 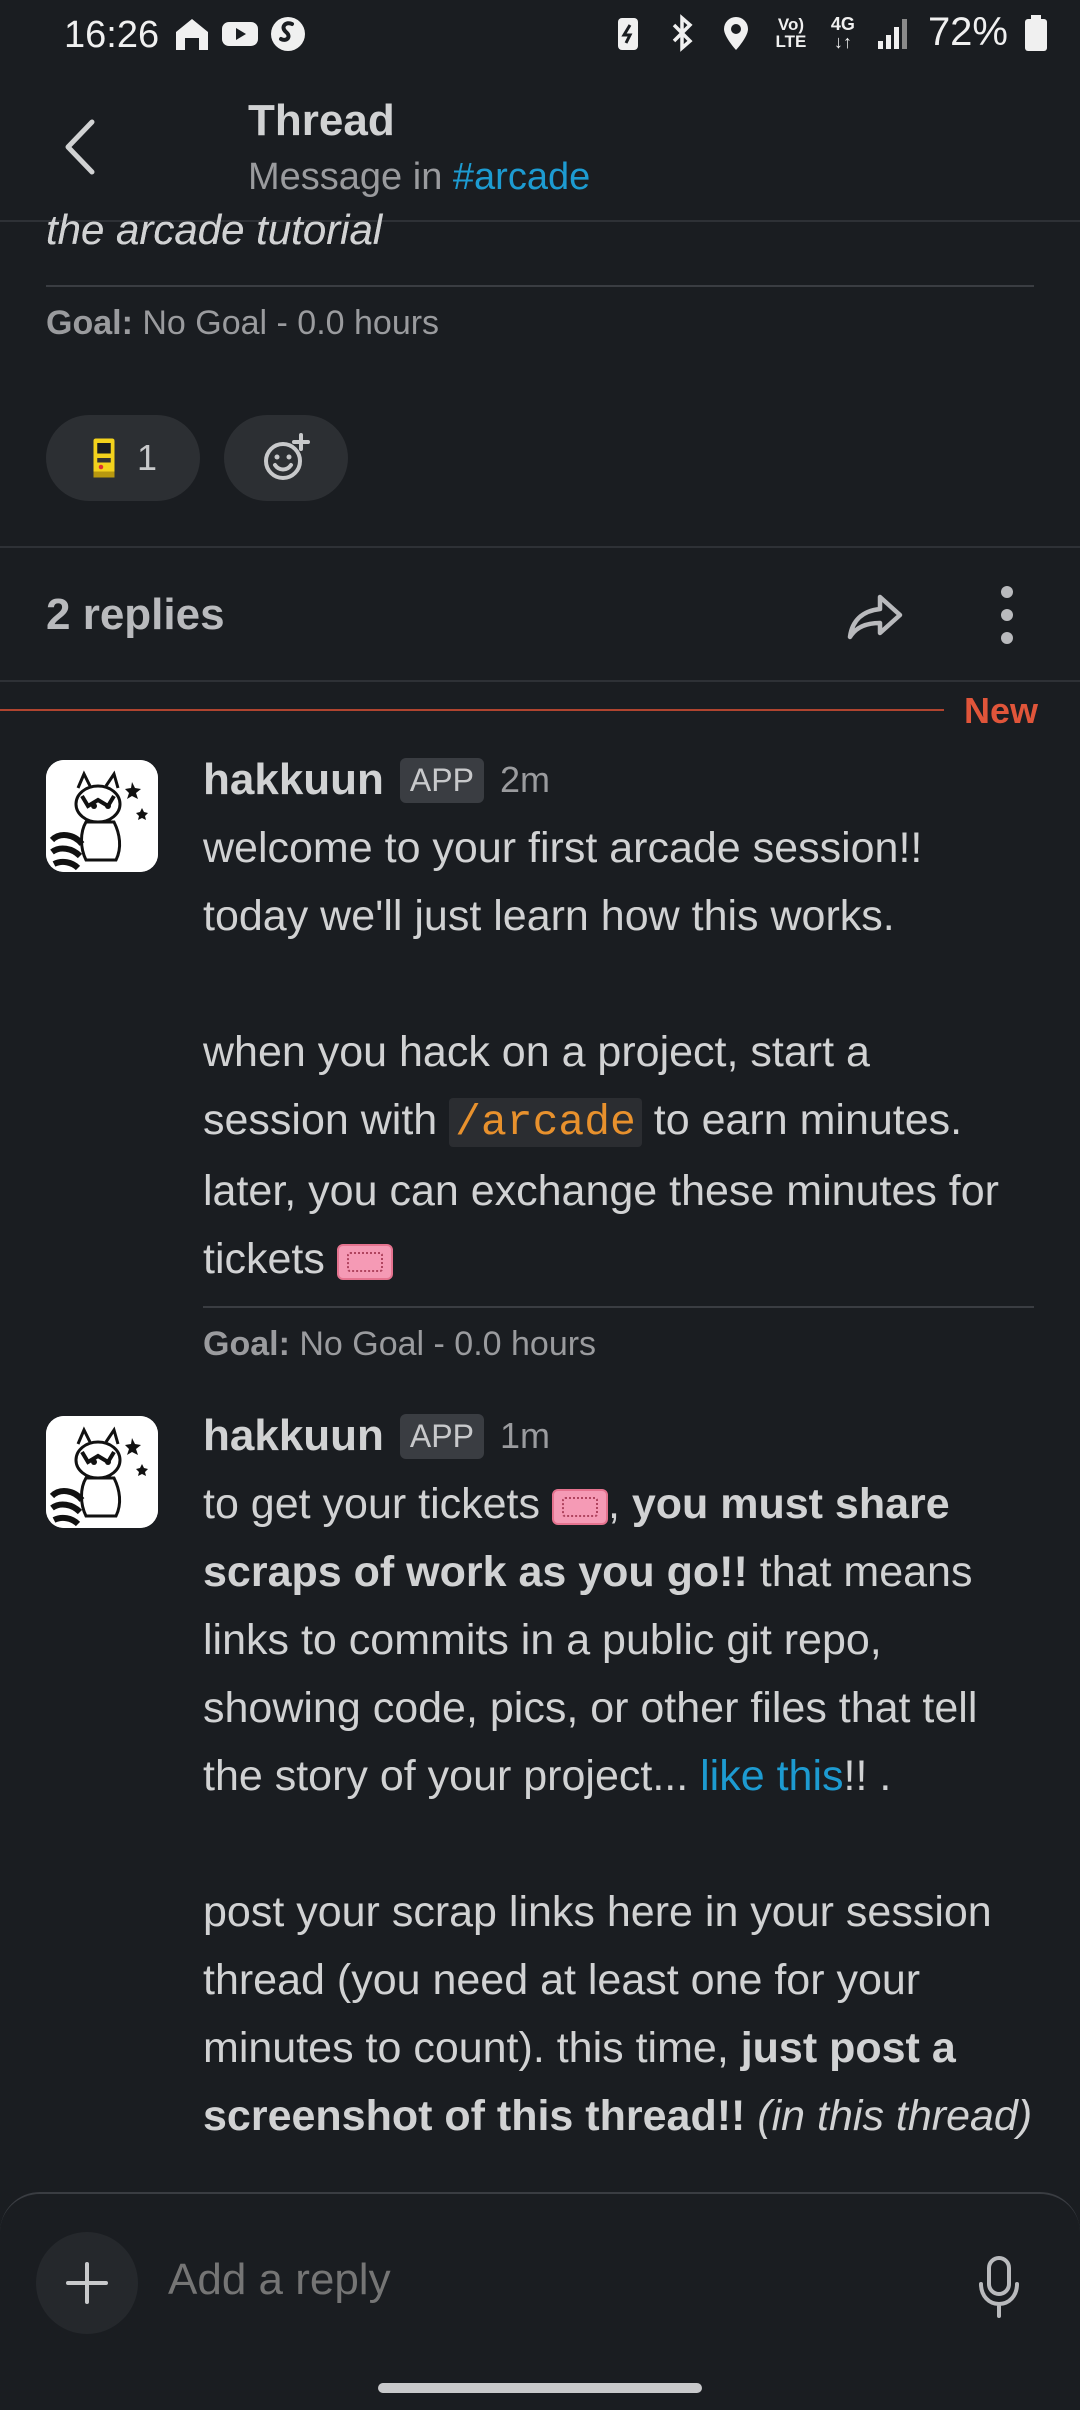 What do you see at coordinates (540, 36) in the screenshot?
I see `status-bar: 16:26 Vo) LTE 4G ↓↑ 72%` at bounding box center [540, 36].